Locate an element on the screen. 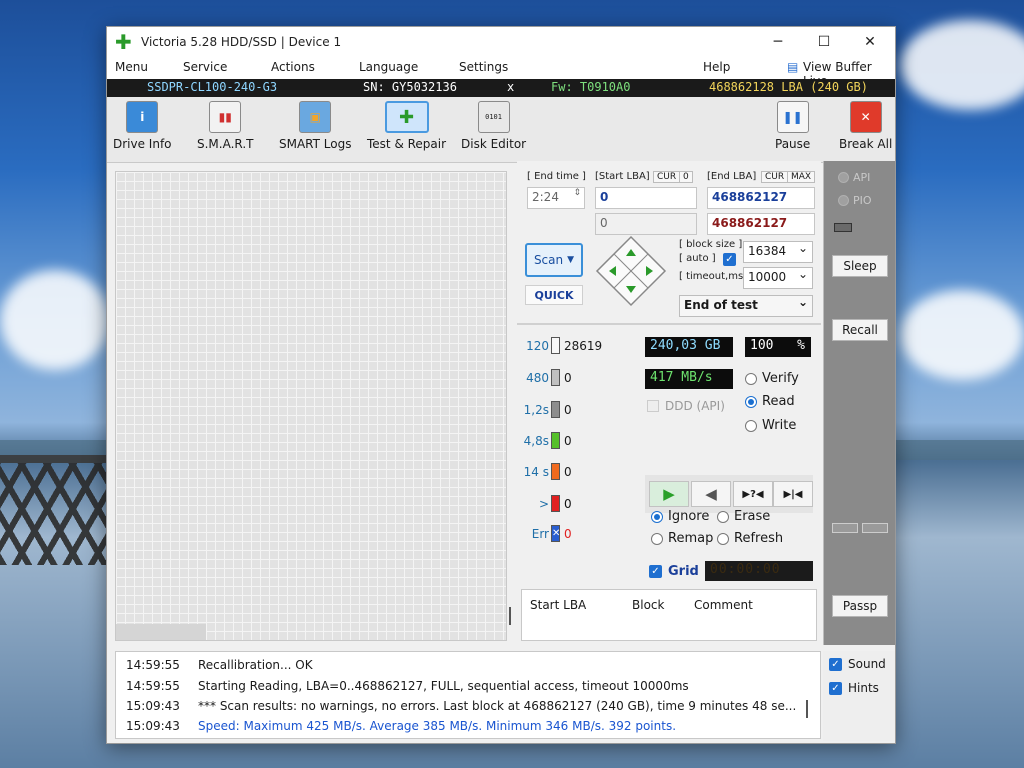 This screenshot has width=1024, height=768. view-buffer-icon: ▤ is located at coordinates (793, 67).